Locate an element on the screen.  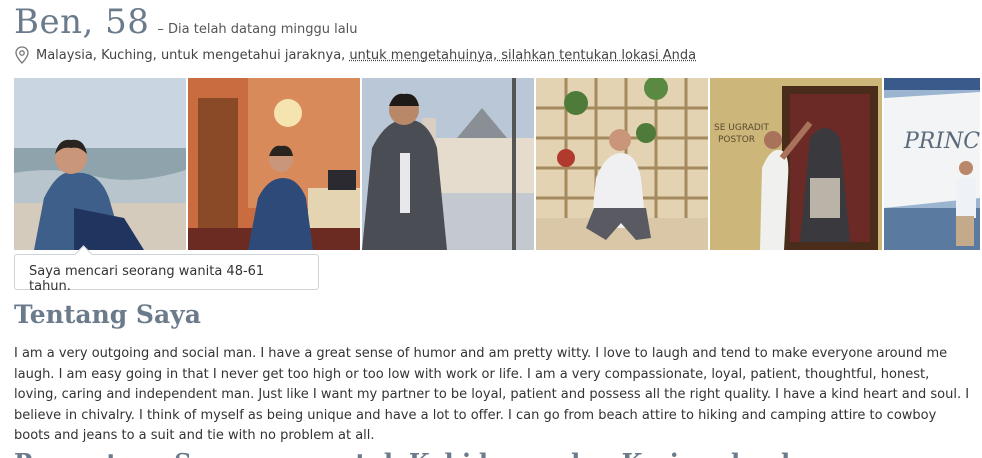
last-seen-text: – Dia telah datang minggu lalu is located at coordinates (257, 29).